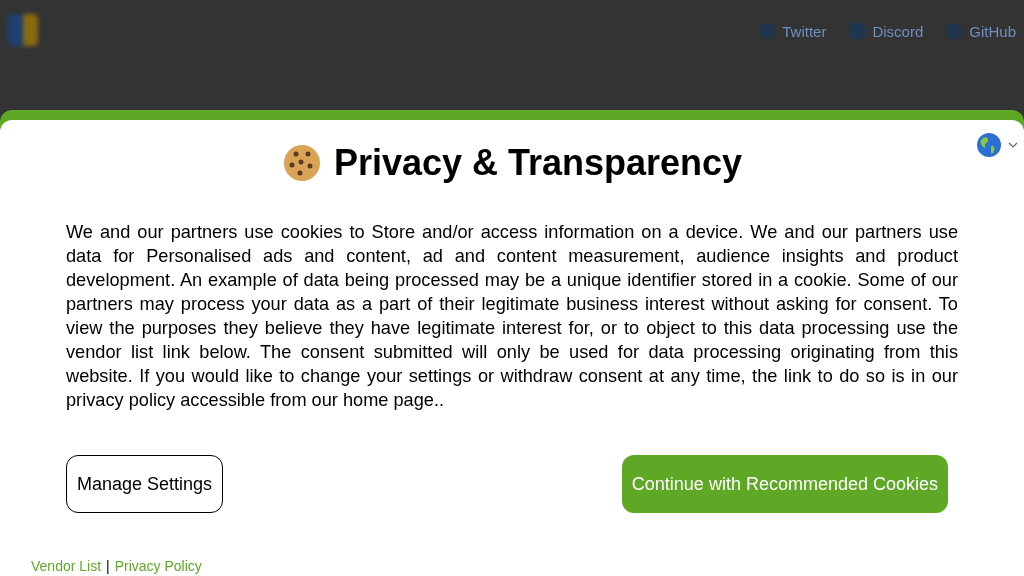 The image size is (1024, 576). What do you see at coordinates (538, 163) in the screenshot?
I see `dialog-title: Privacy & Transparency` at bounding box center [538, 163].